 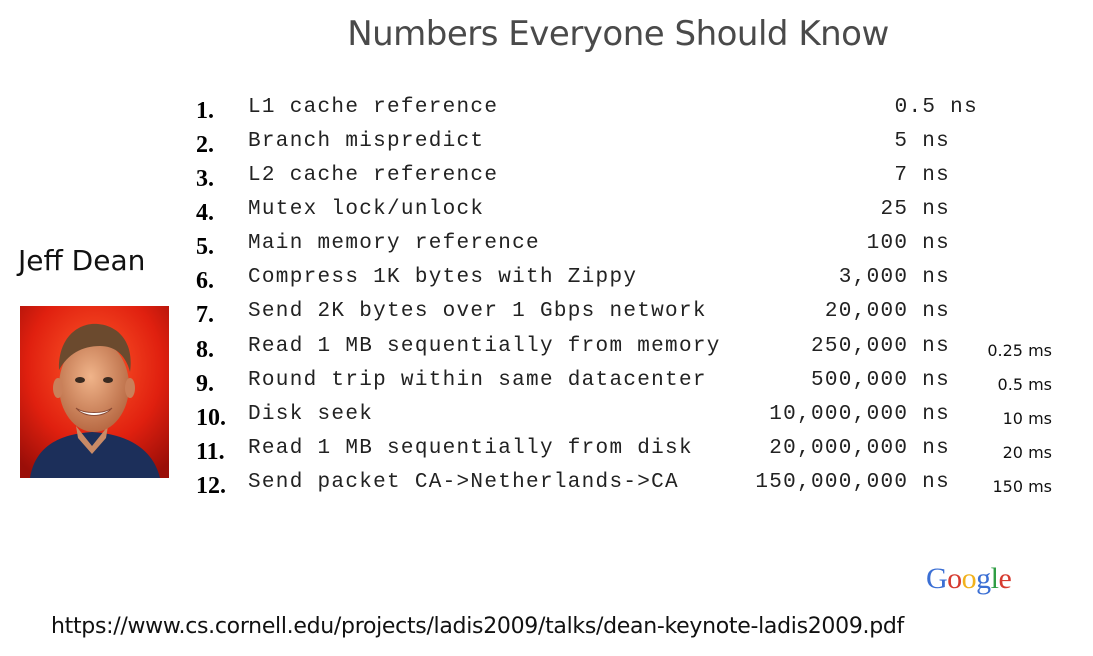 I want to click on row-number: 10., so click(x=211, y=418).